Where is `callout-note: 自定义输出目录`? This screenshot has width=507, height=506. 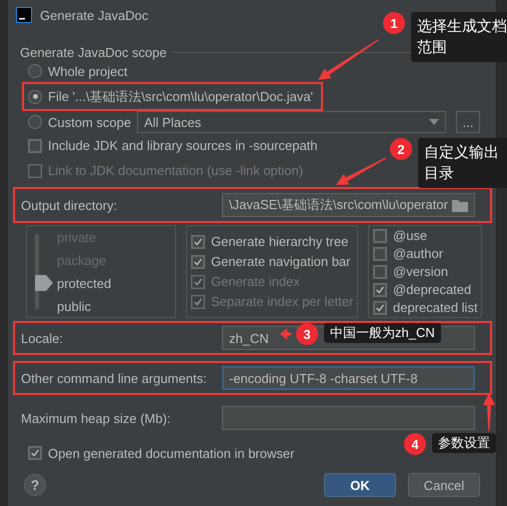 callout-note: 自定义输出目录 is located at coordinates (462, 163).